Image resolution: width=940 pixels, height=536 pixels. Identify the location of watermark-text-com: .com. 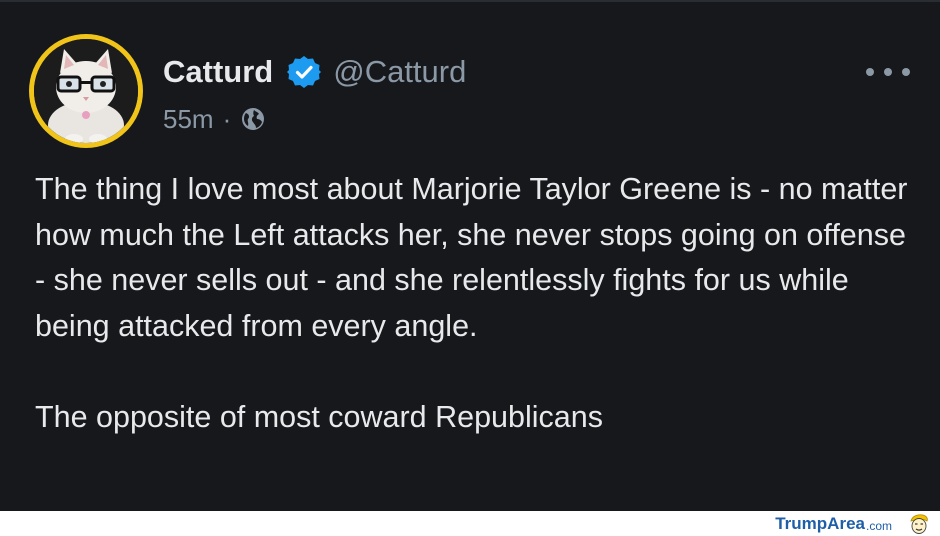
(878, 526).